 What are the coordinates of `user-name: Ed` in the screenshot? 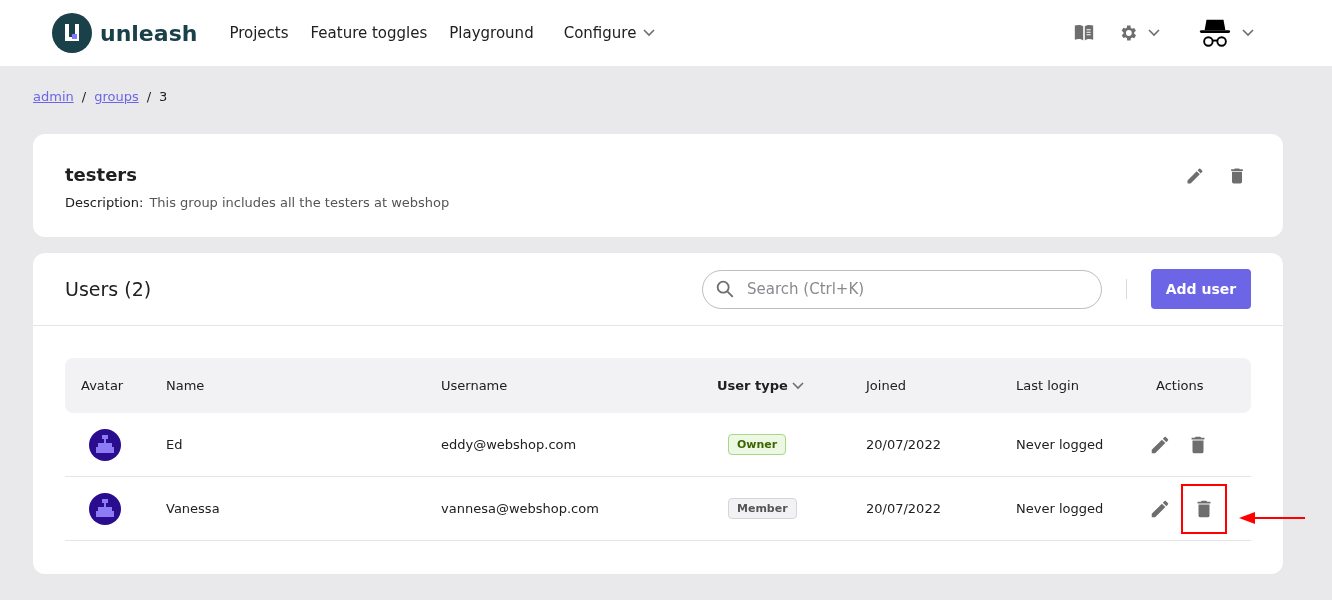 It's located at (174, 444).